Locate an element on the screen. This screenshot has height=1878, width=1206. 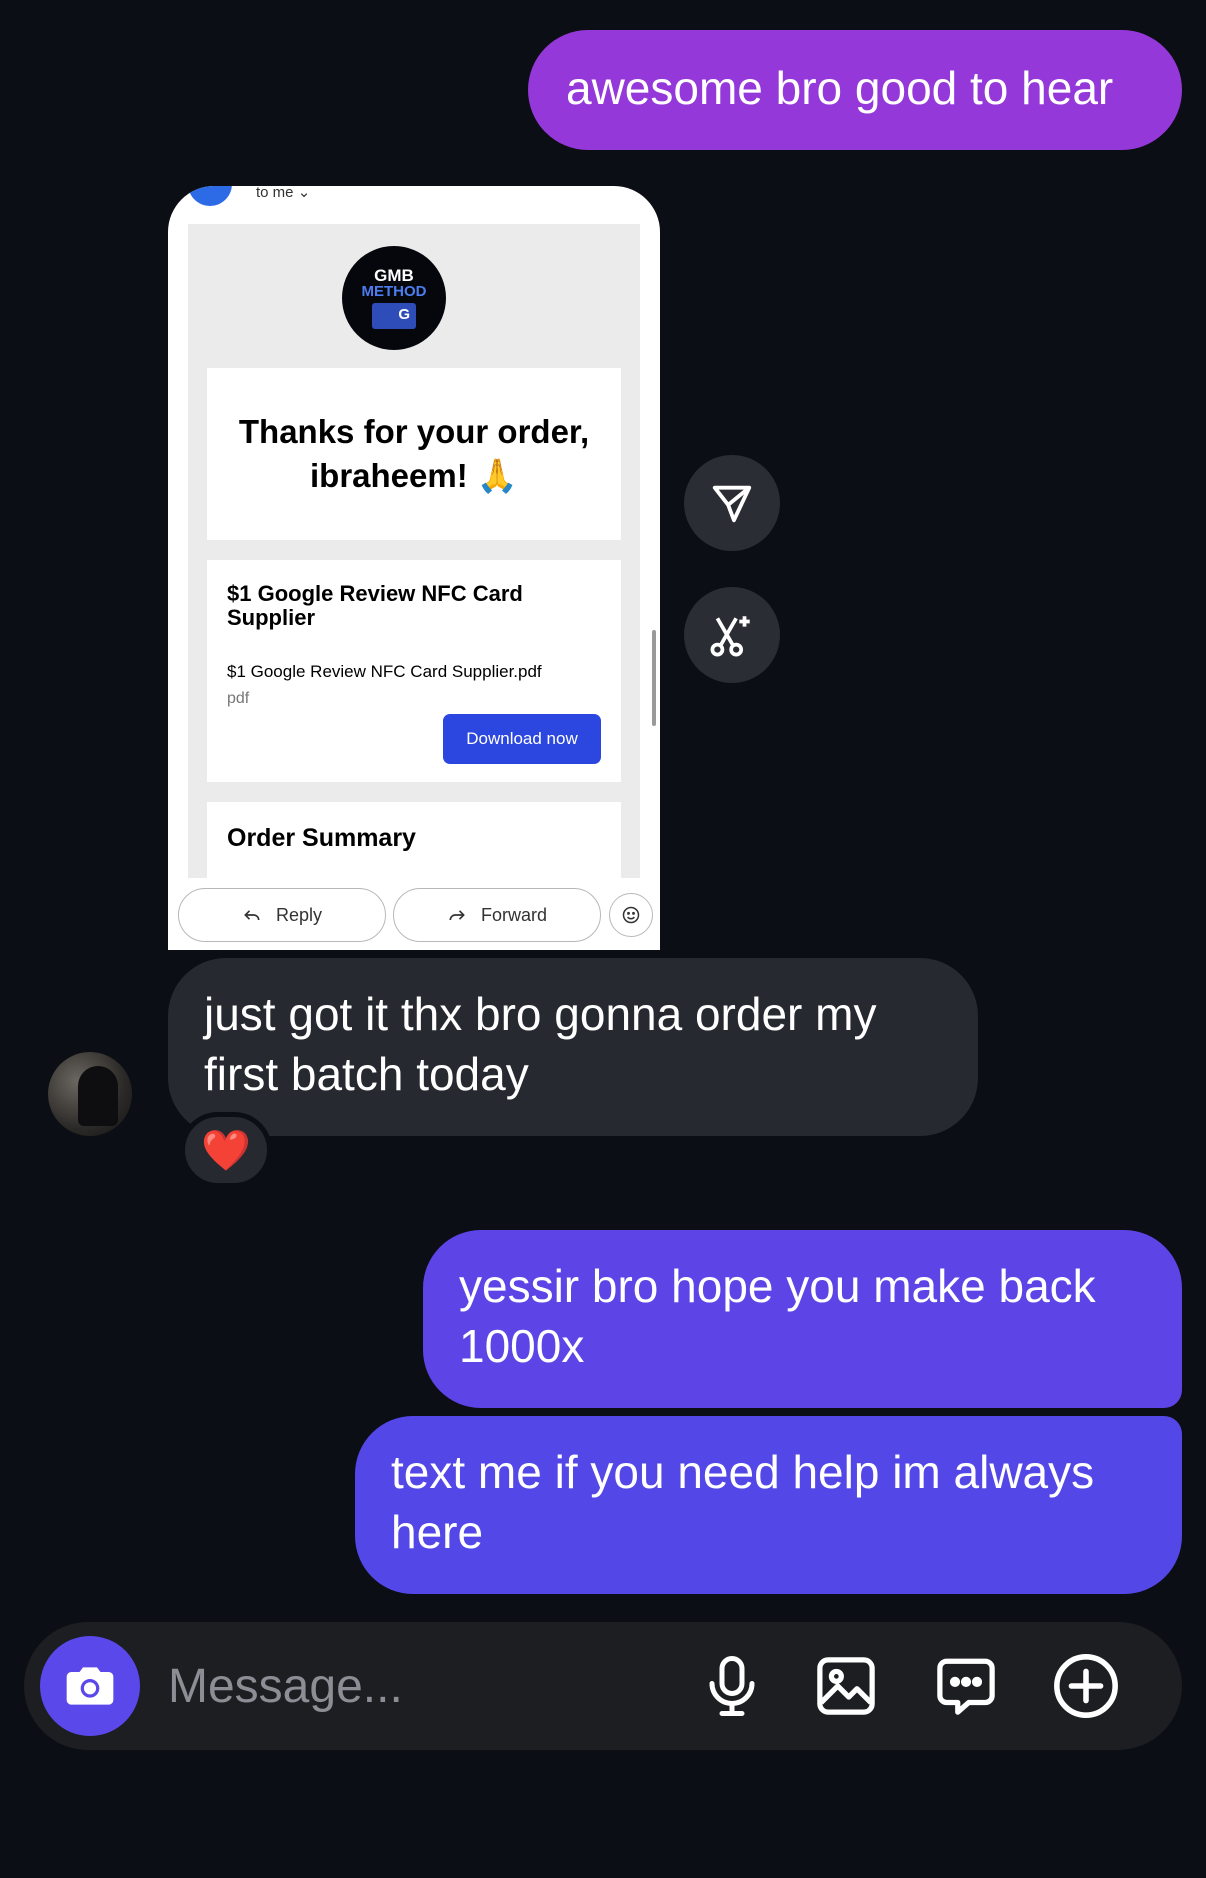
email-scrollbar is located at coordinates (654, 678).